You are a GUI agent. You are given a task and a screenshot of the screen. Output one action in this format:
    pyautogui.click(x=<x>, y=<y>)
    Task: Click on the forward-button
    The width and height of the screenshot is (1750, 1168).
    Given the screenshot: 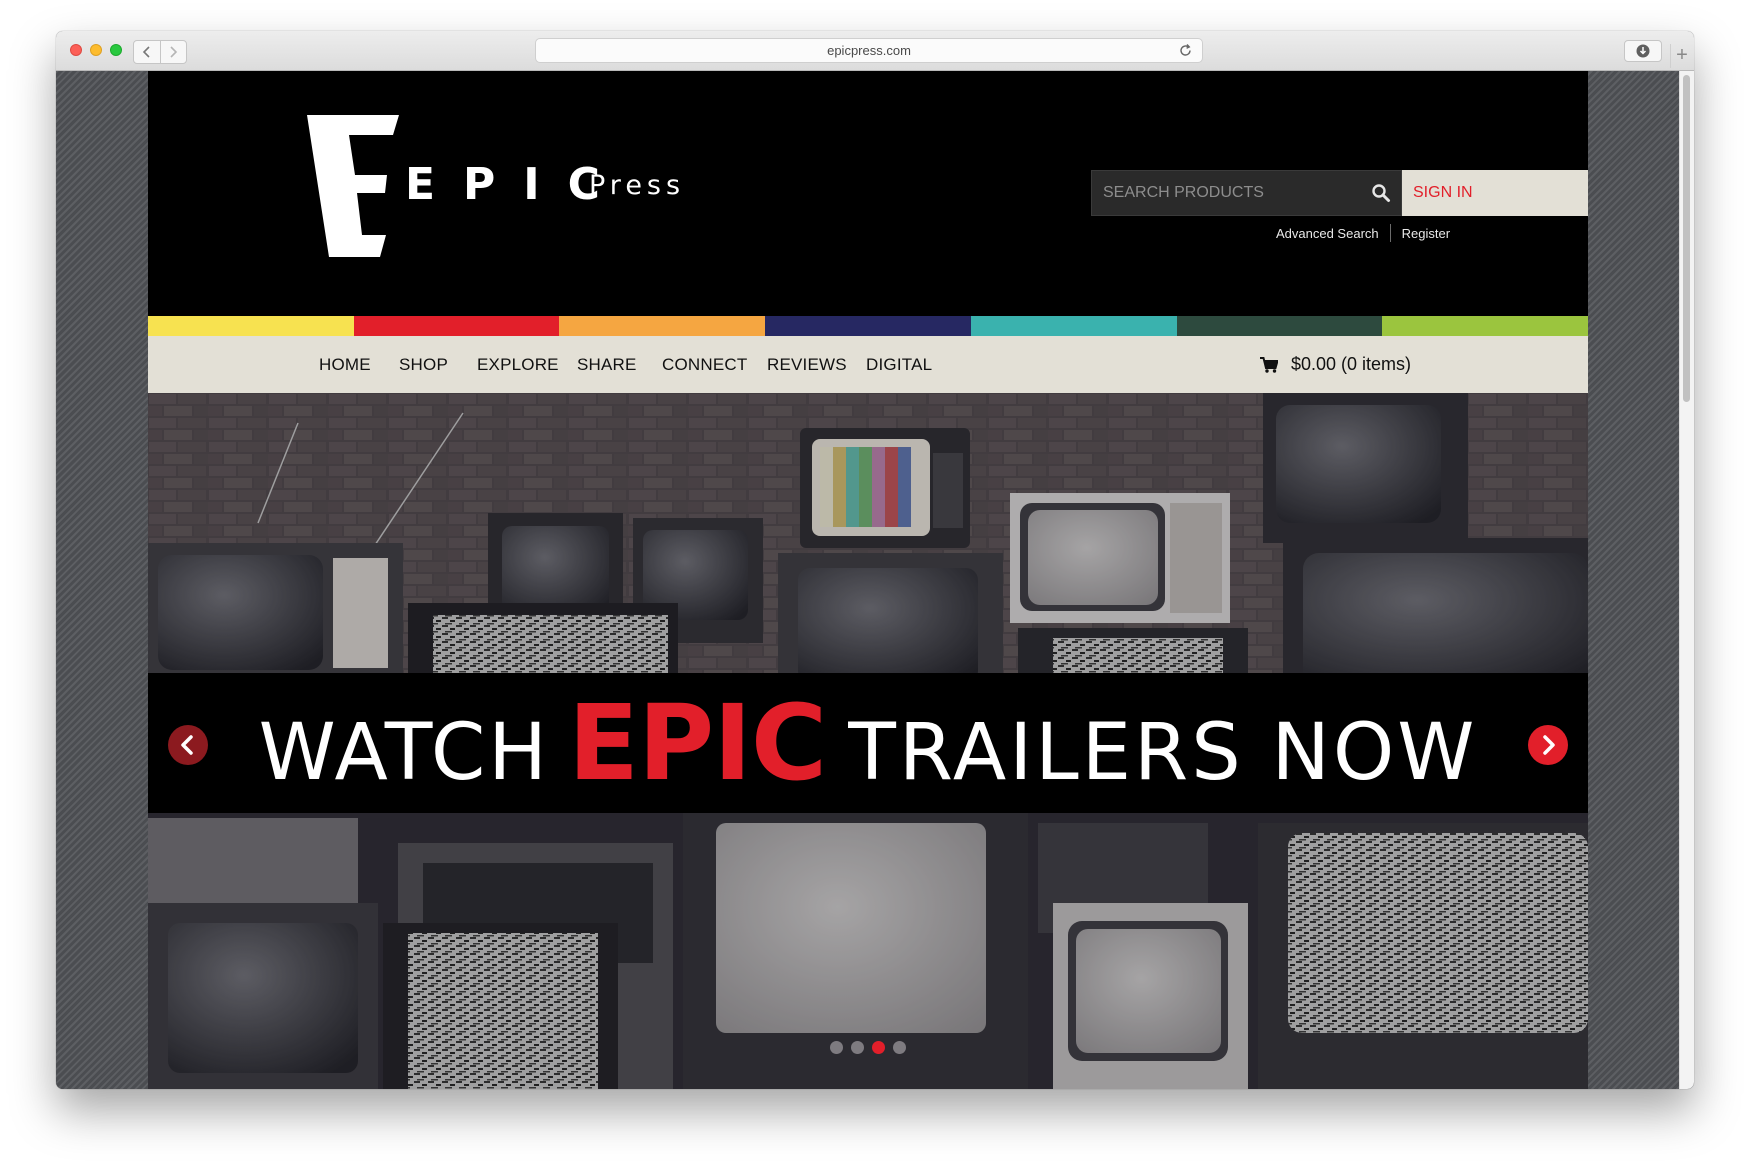 What is the action you would take?
    pyautogui.click(x=173, y=52)
    